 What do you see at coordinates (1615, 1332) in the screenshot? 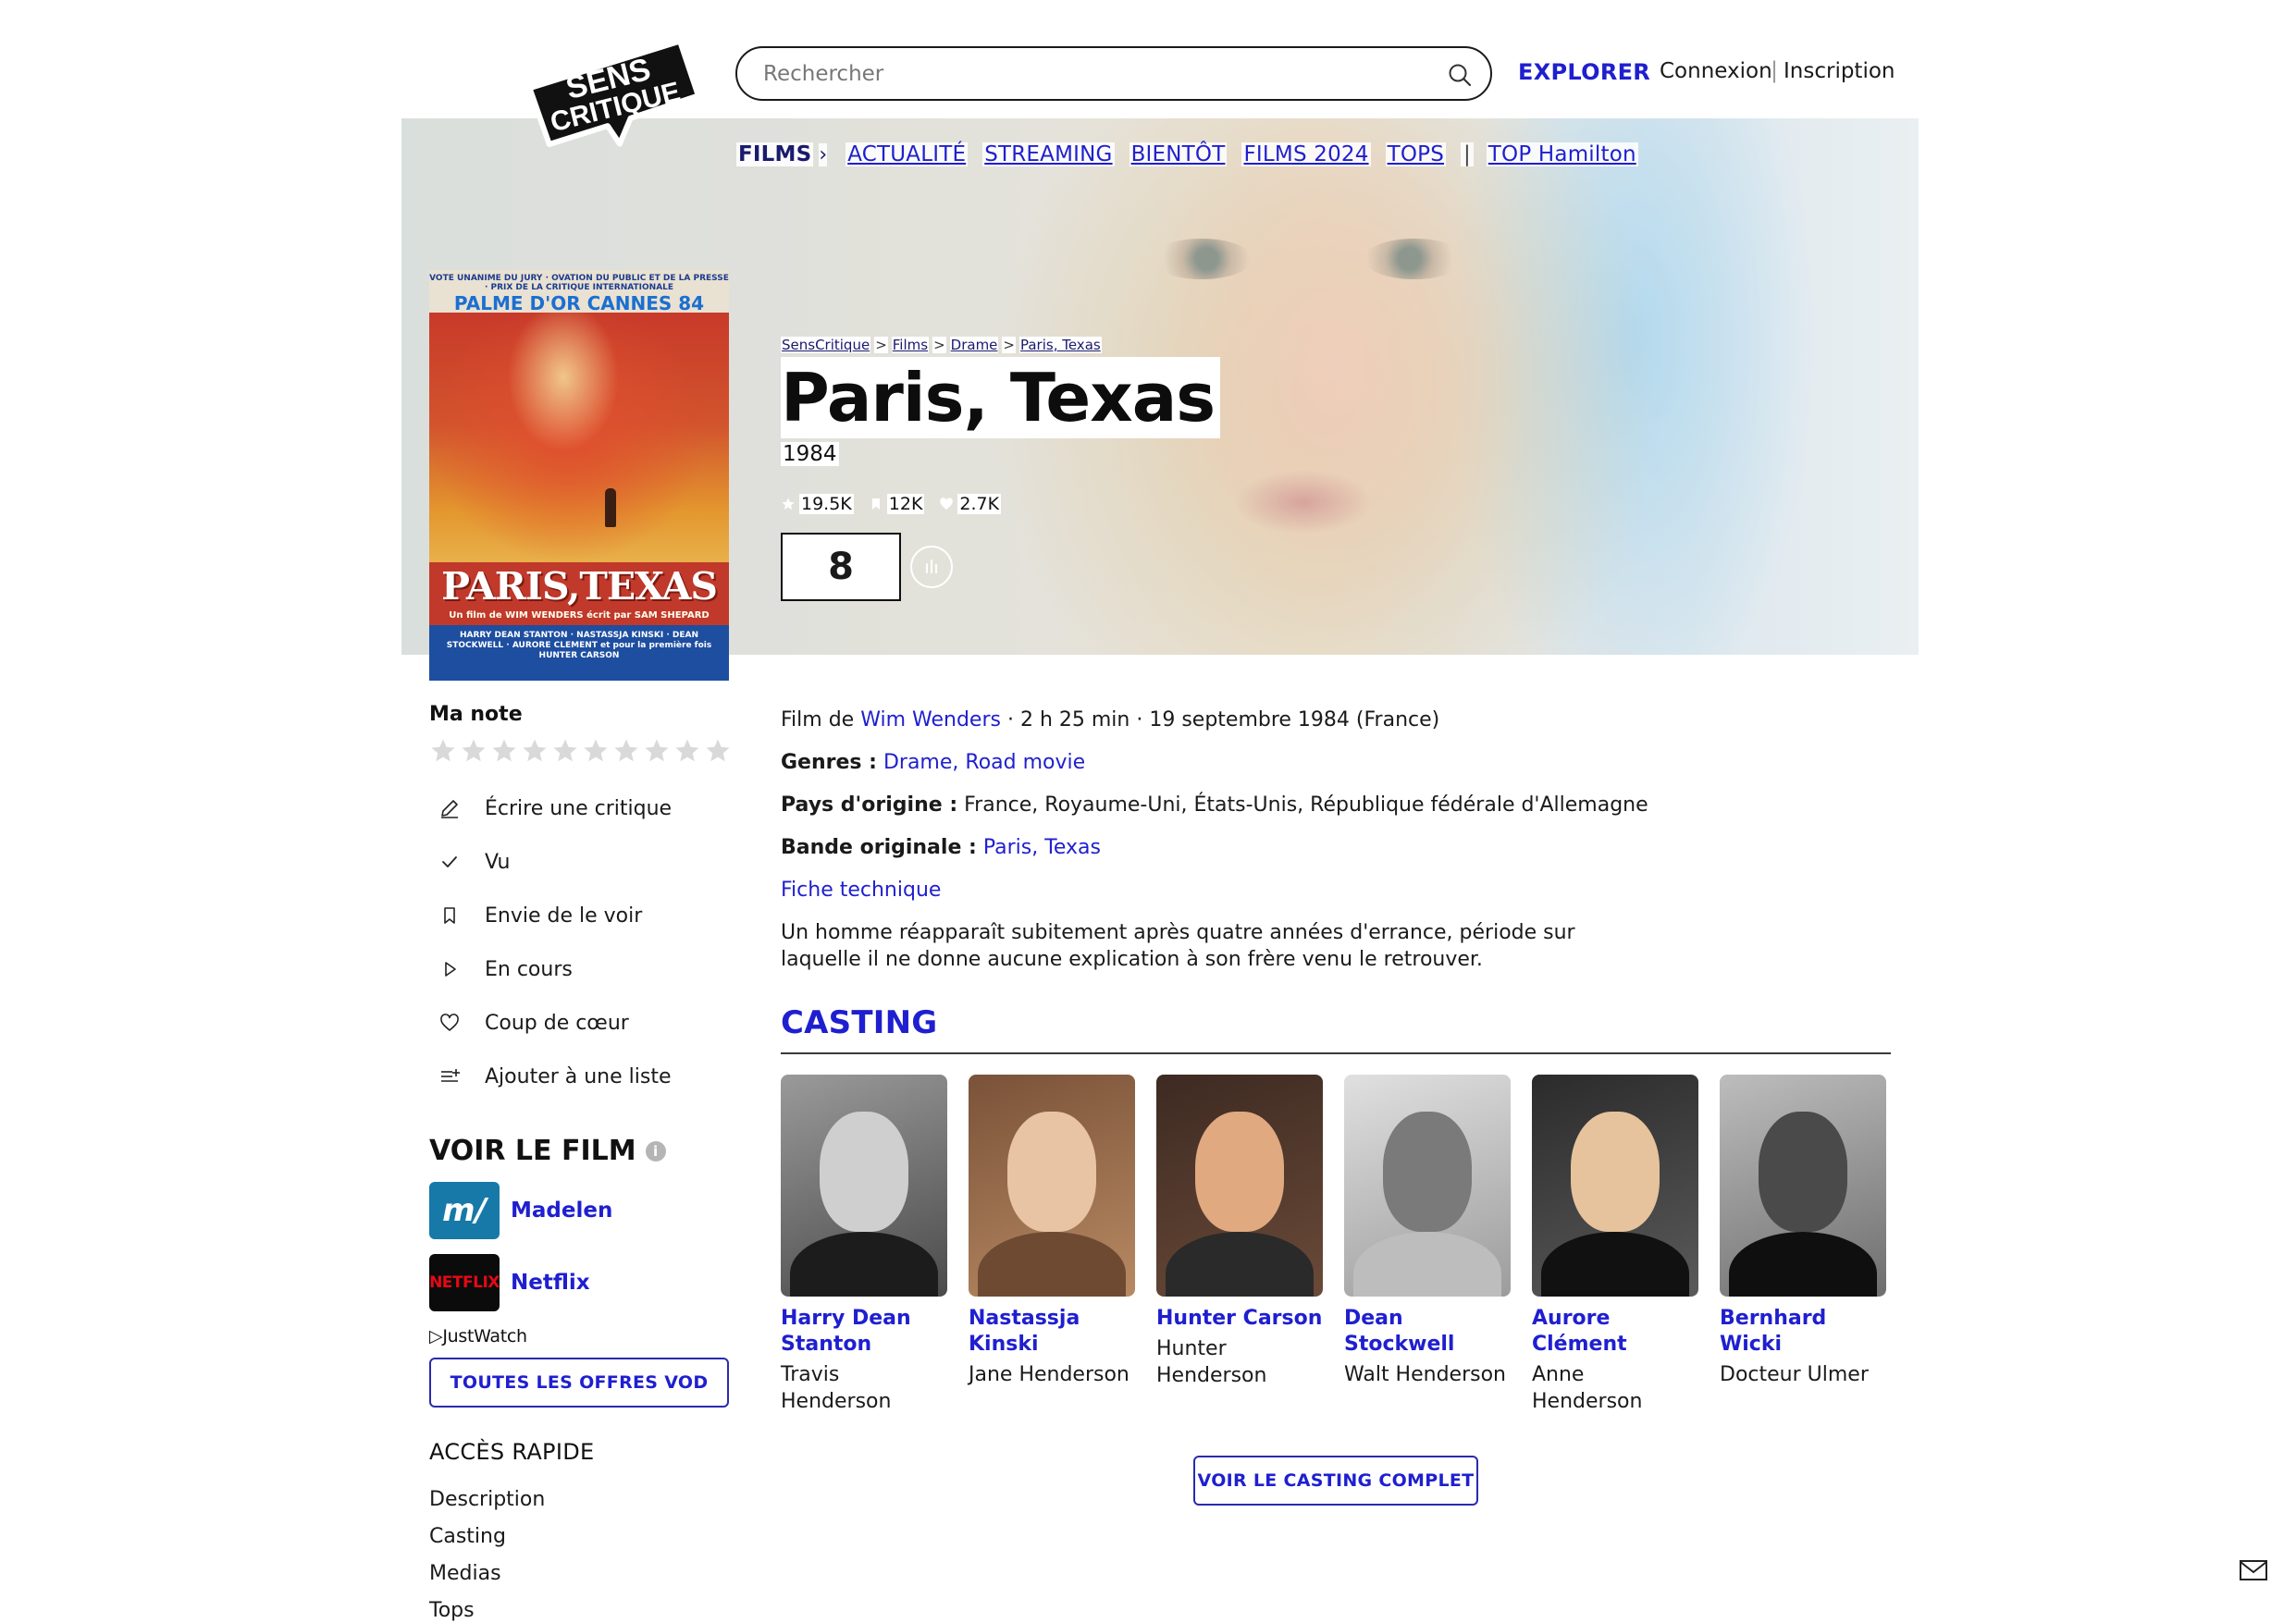
I see `cast-name-link: Aurore Clément` at bounding box center [1615, 1332].